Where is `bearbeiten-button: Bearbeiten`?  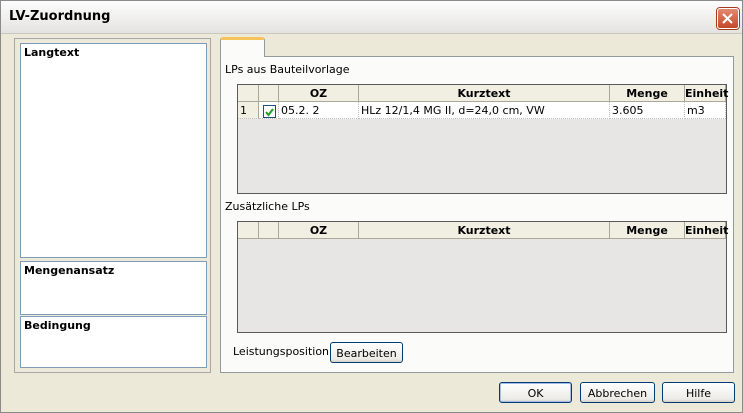 bearbeiten-button: Bearbeiten is located at coordinates (366, 352).